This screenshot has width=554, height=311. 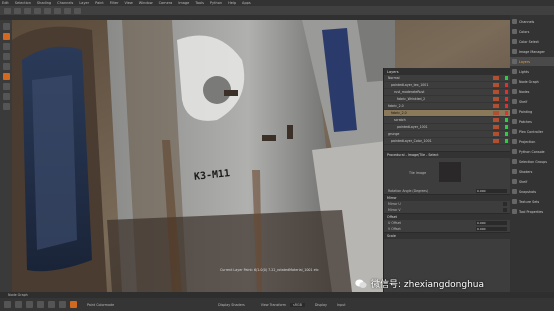 I want to click on menu-item: Camera, so click(x=166, y=3).